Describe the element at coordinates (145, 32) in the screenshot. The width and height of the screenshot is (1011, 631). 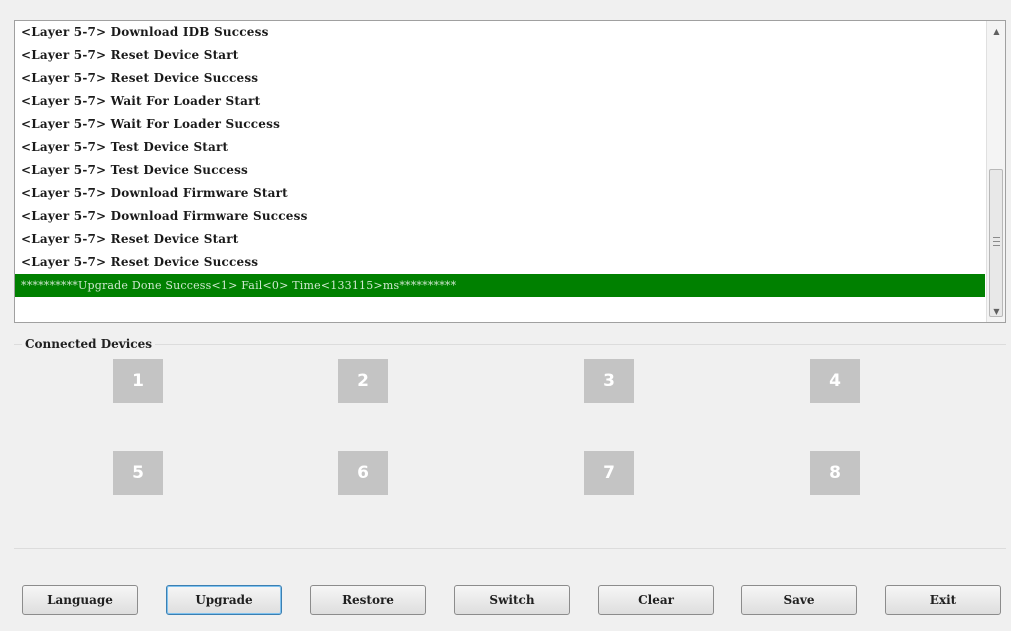
I see `log-line: <Layer 5-7> Download IDB Success` at that location.